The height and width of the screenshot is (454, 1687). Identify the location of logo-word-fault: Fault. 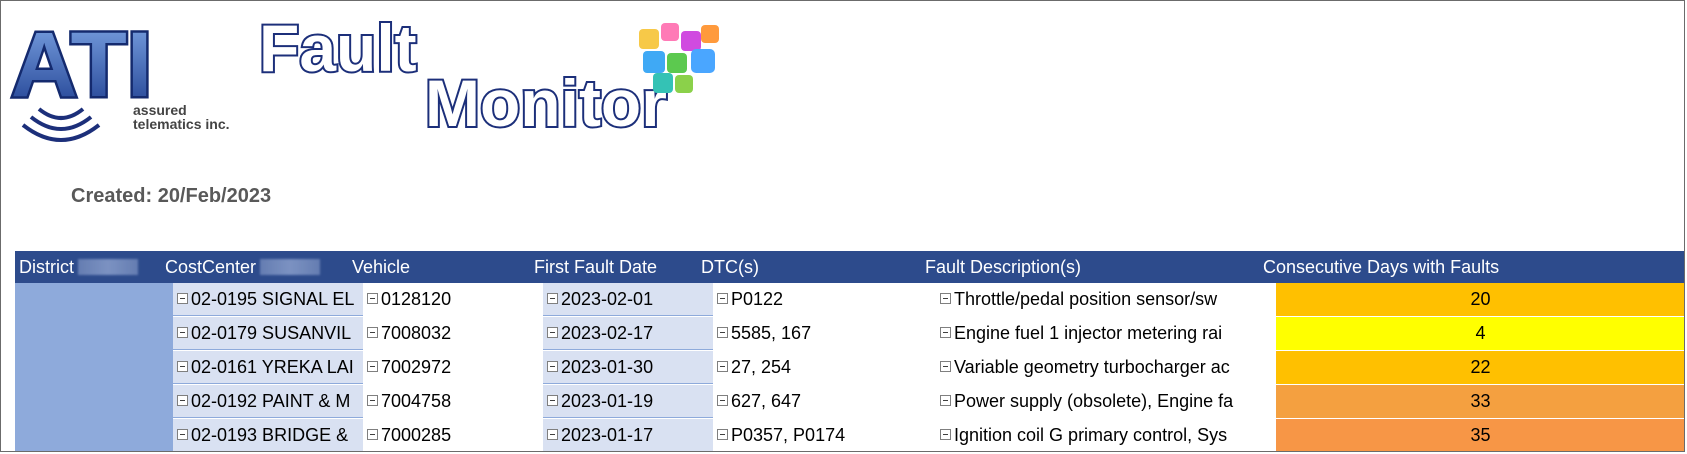
(338, 48).